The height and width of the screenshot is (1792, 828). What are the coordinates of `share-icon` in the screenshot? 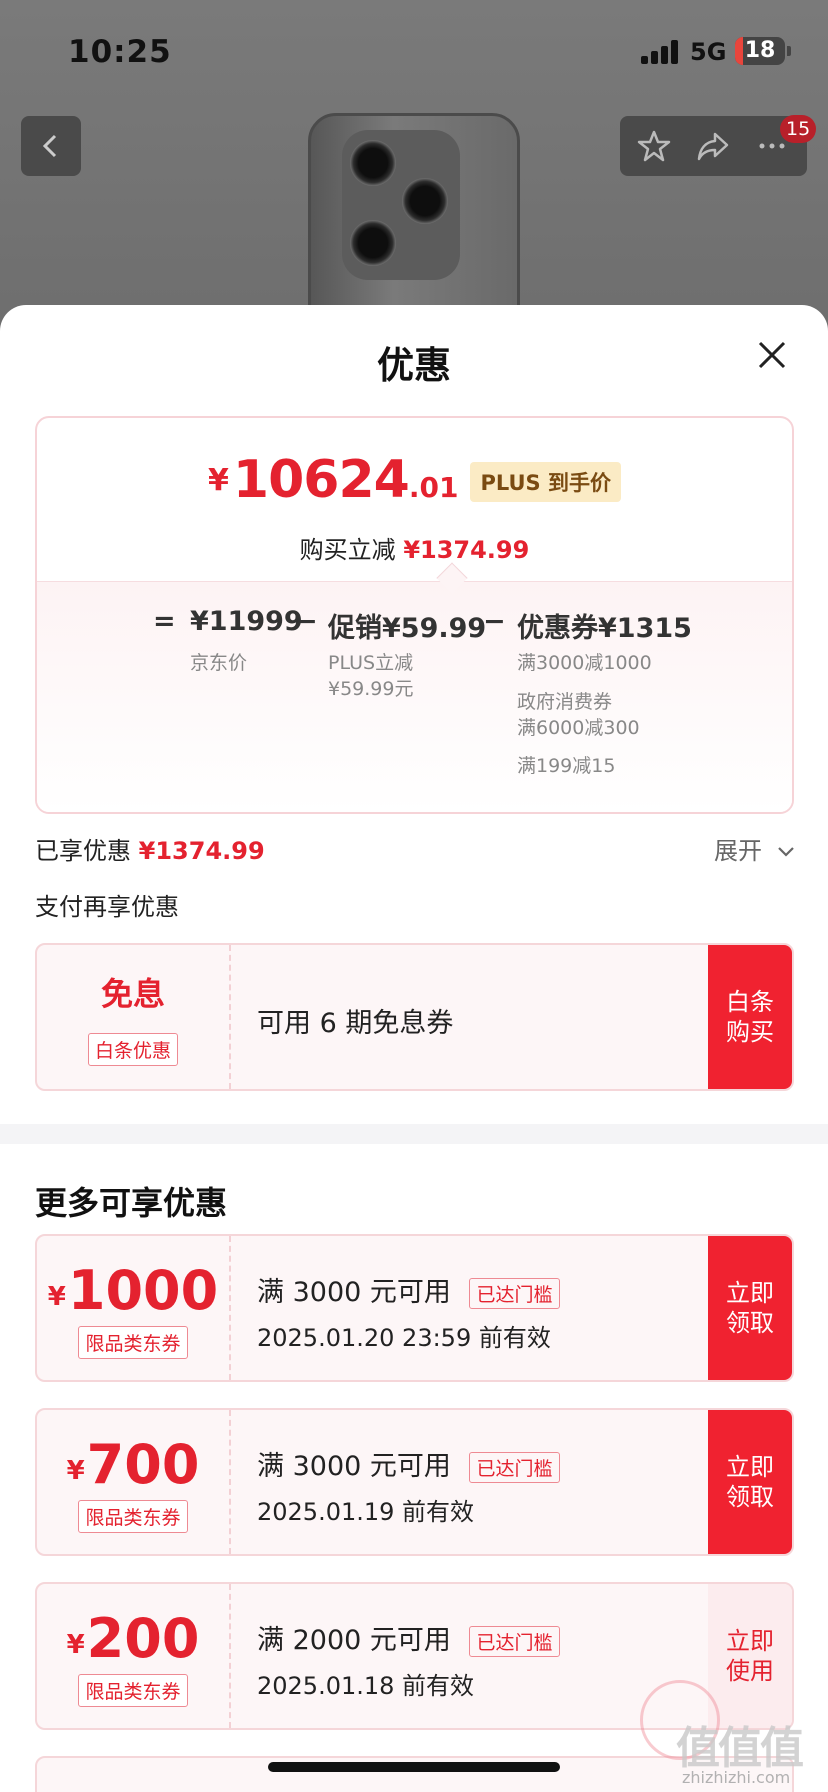 It's located at (713, 146).